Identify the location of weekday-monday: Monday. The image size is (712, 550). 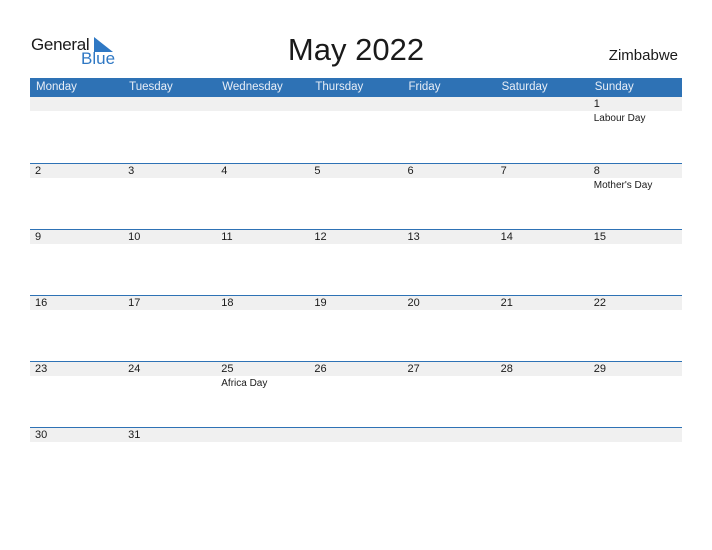
(56, 87).